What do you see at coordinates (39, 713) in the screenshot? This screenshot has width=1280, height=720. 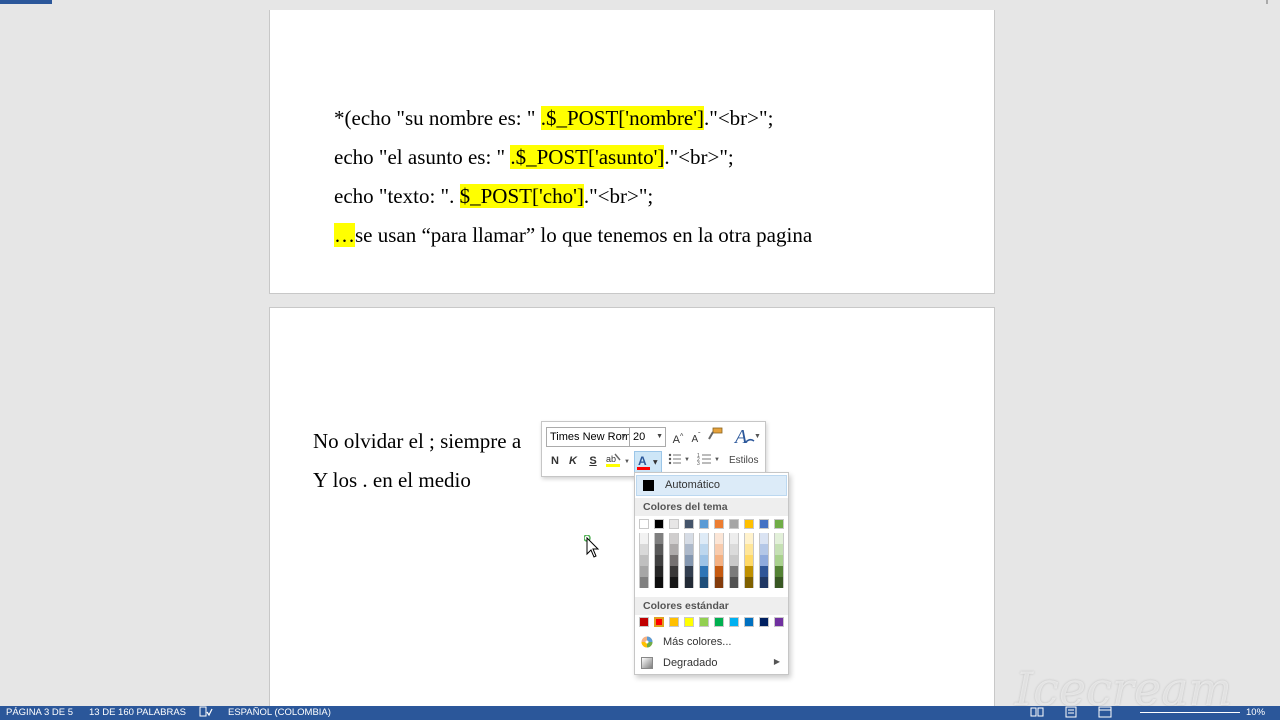 I see `page-count: PÁGINA 3 DE 5` at bounding box center [39, 713].